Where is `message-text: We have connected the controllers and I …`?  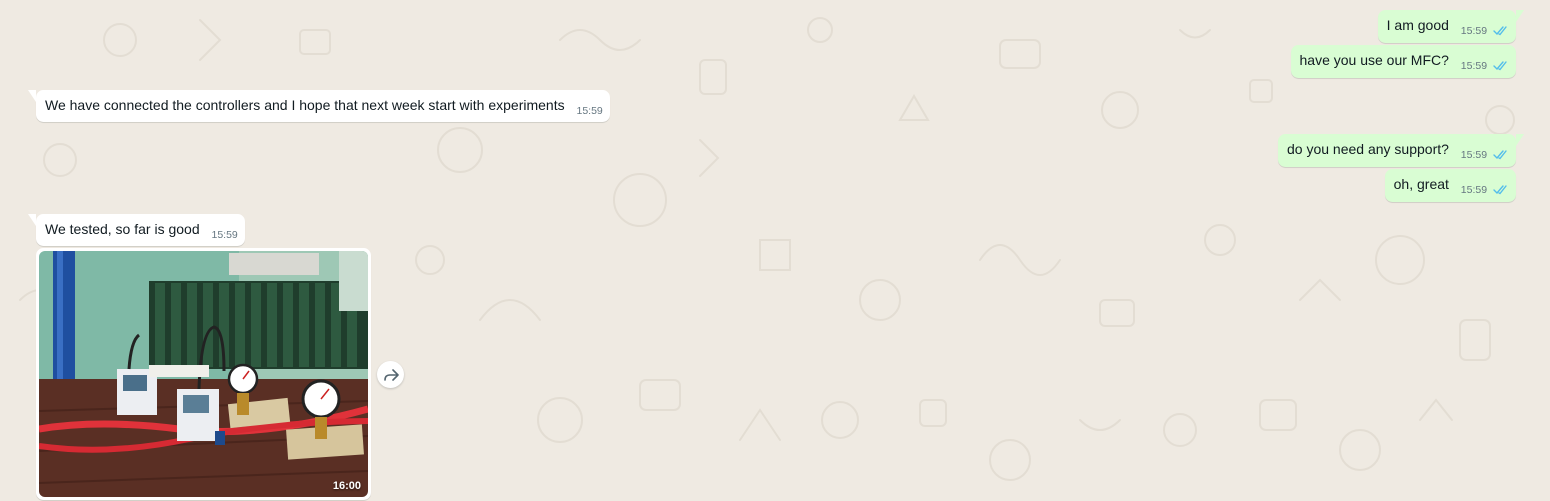 message-text: We have connected the controllers and I … is located at coordinates (305, 105).